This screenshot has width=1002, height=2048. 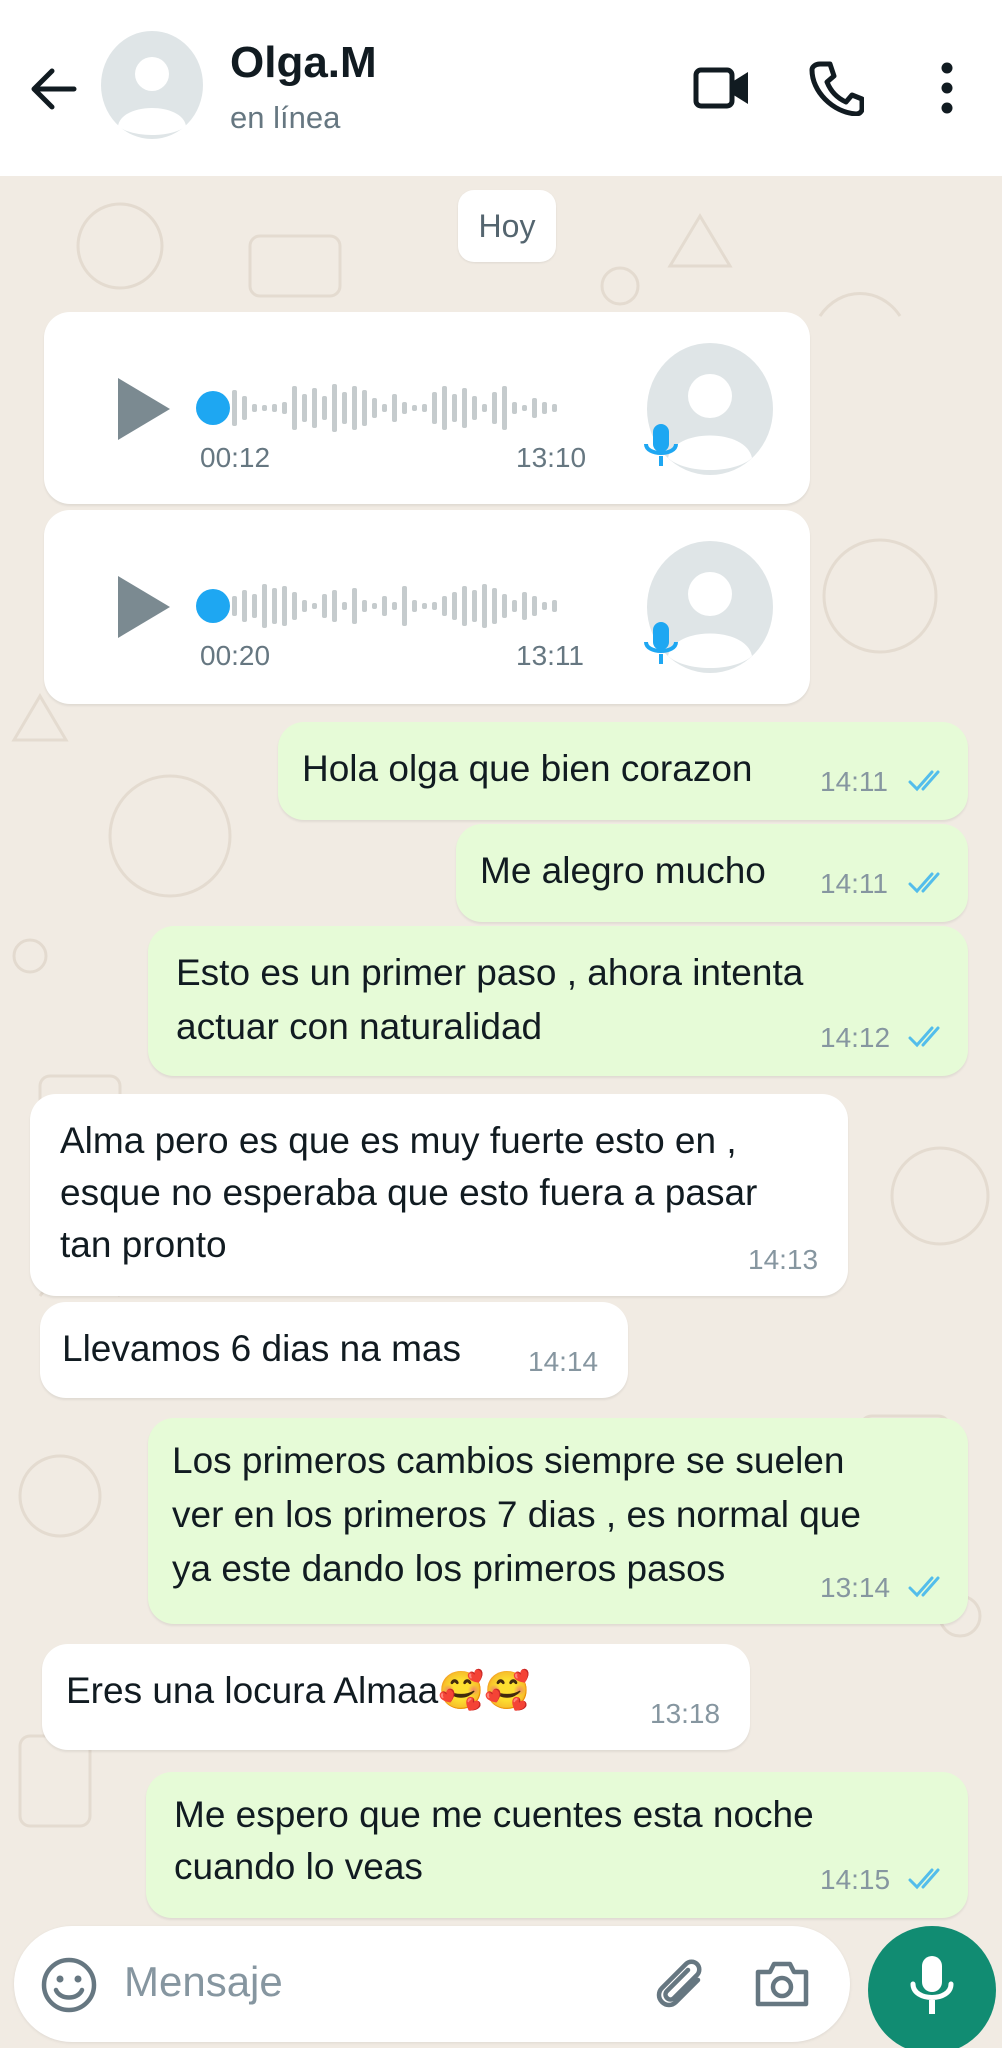 What do you see at coordinates (53, 89) in the screenshot?
I see `back-arrow-icon` at bounding box center [53, 89].